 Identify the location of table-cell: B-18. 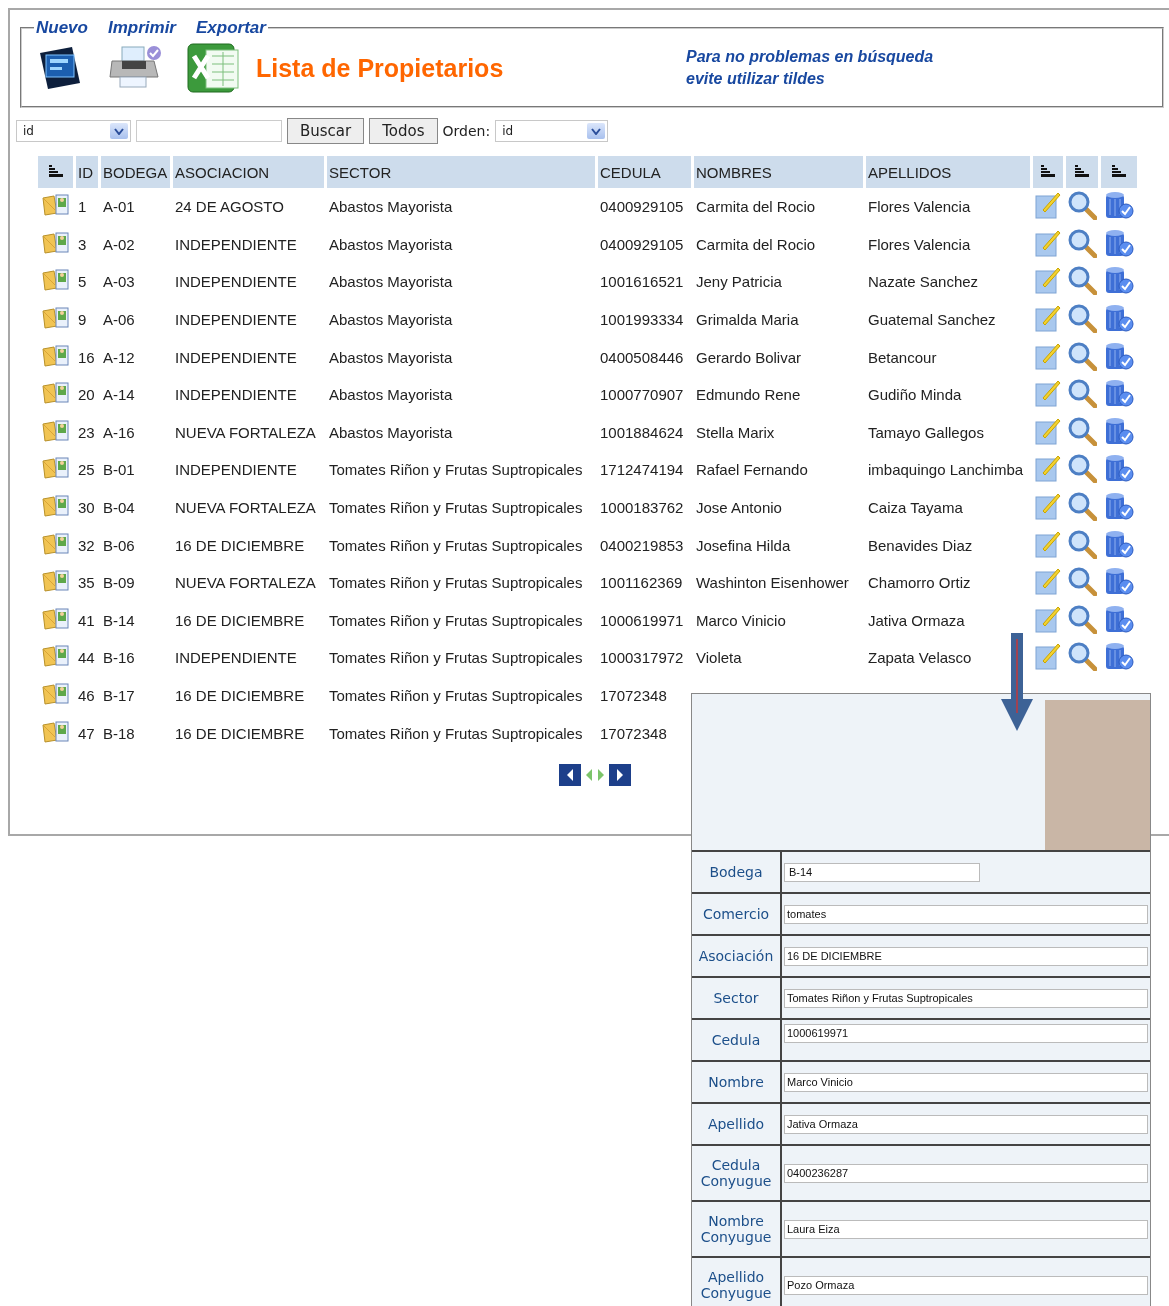
(119, 733).